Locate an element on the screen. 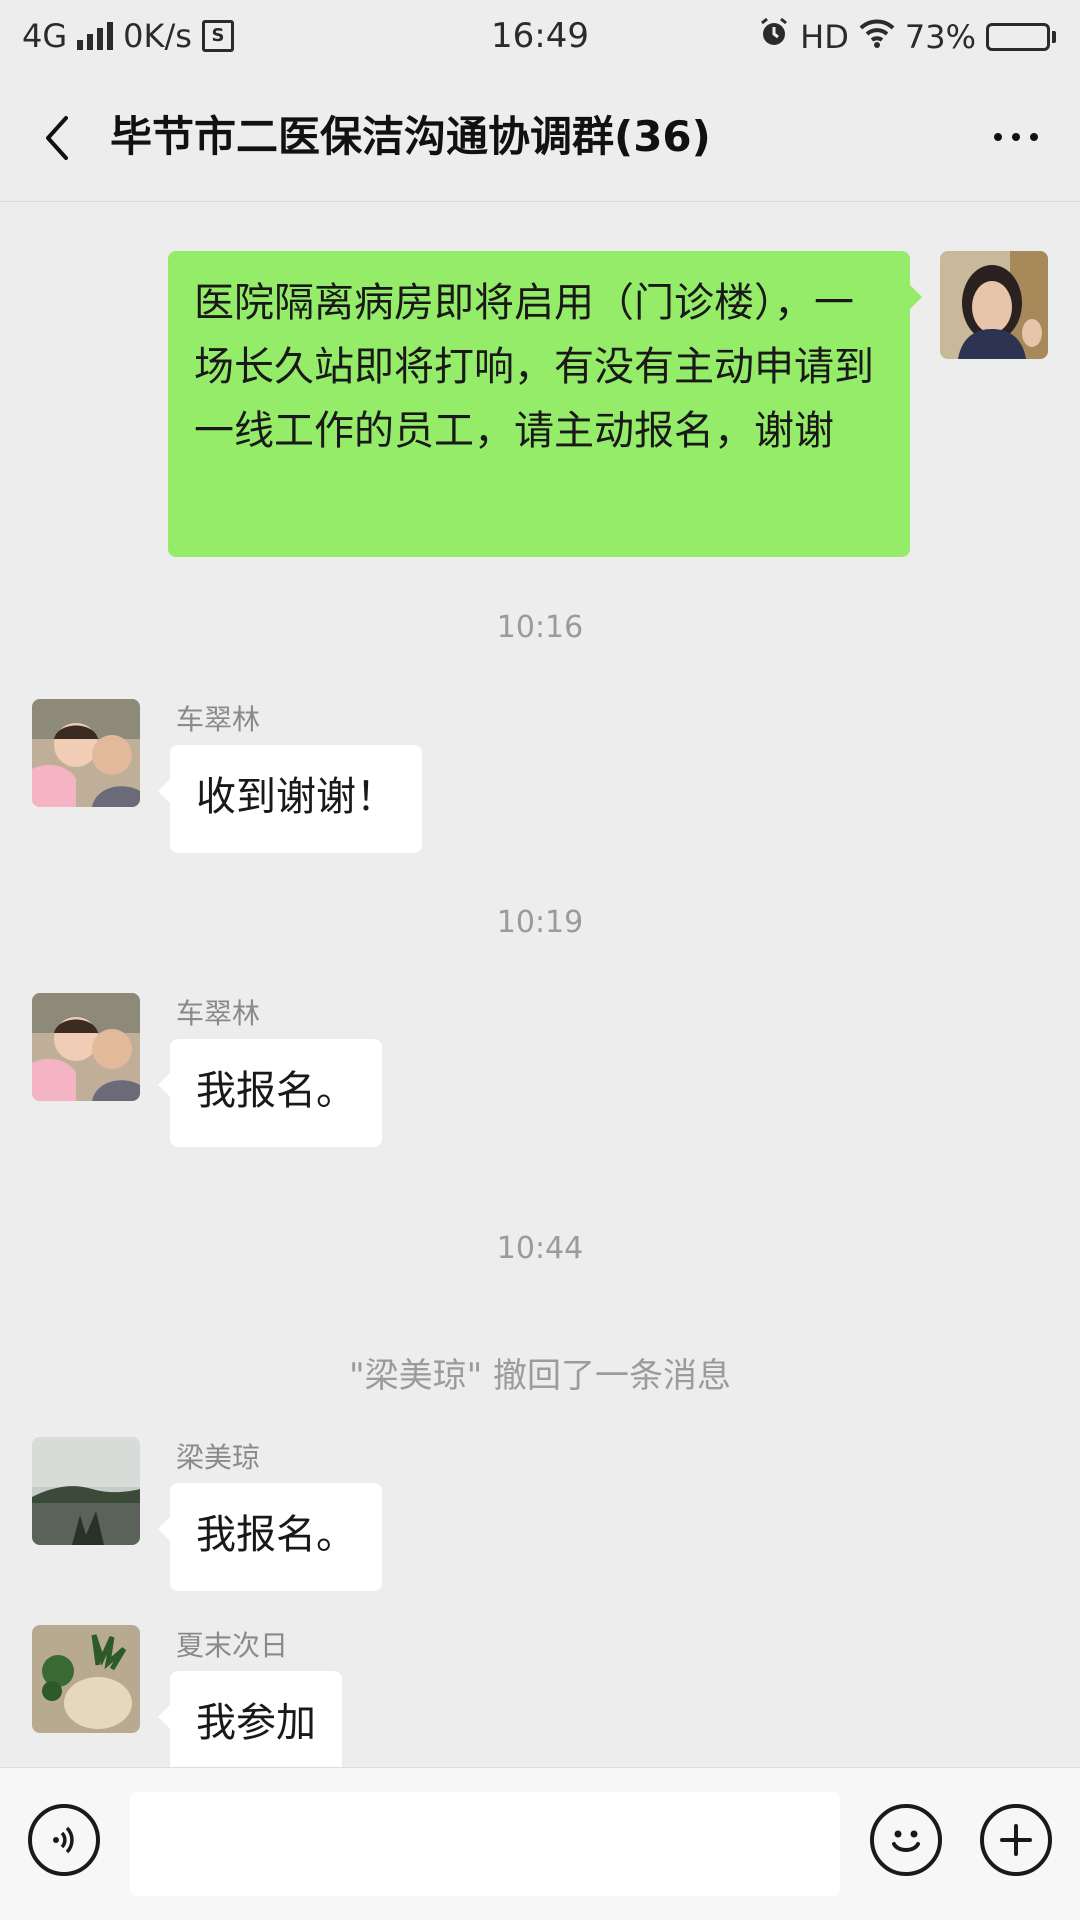  own-avatar is located at coordinates (994, 305).